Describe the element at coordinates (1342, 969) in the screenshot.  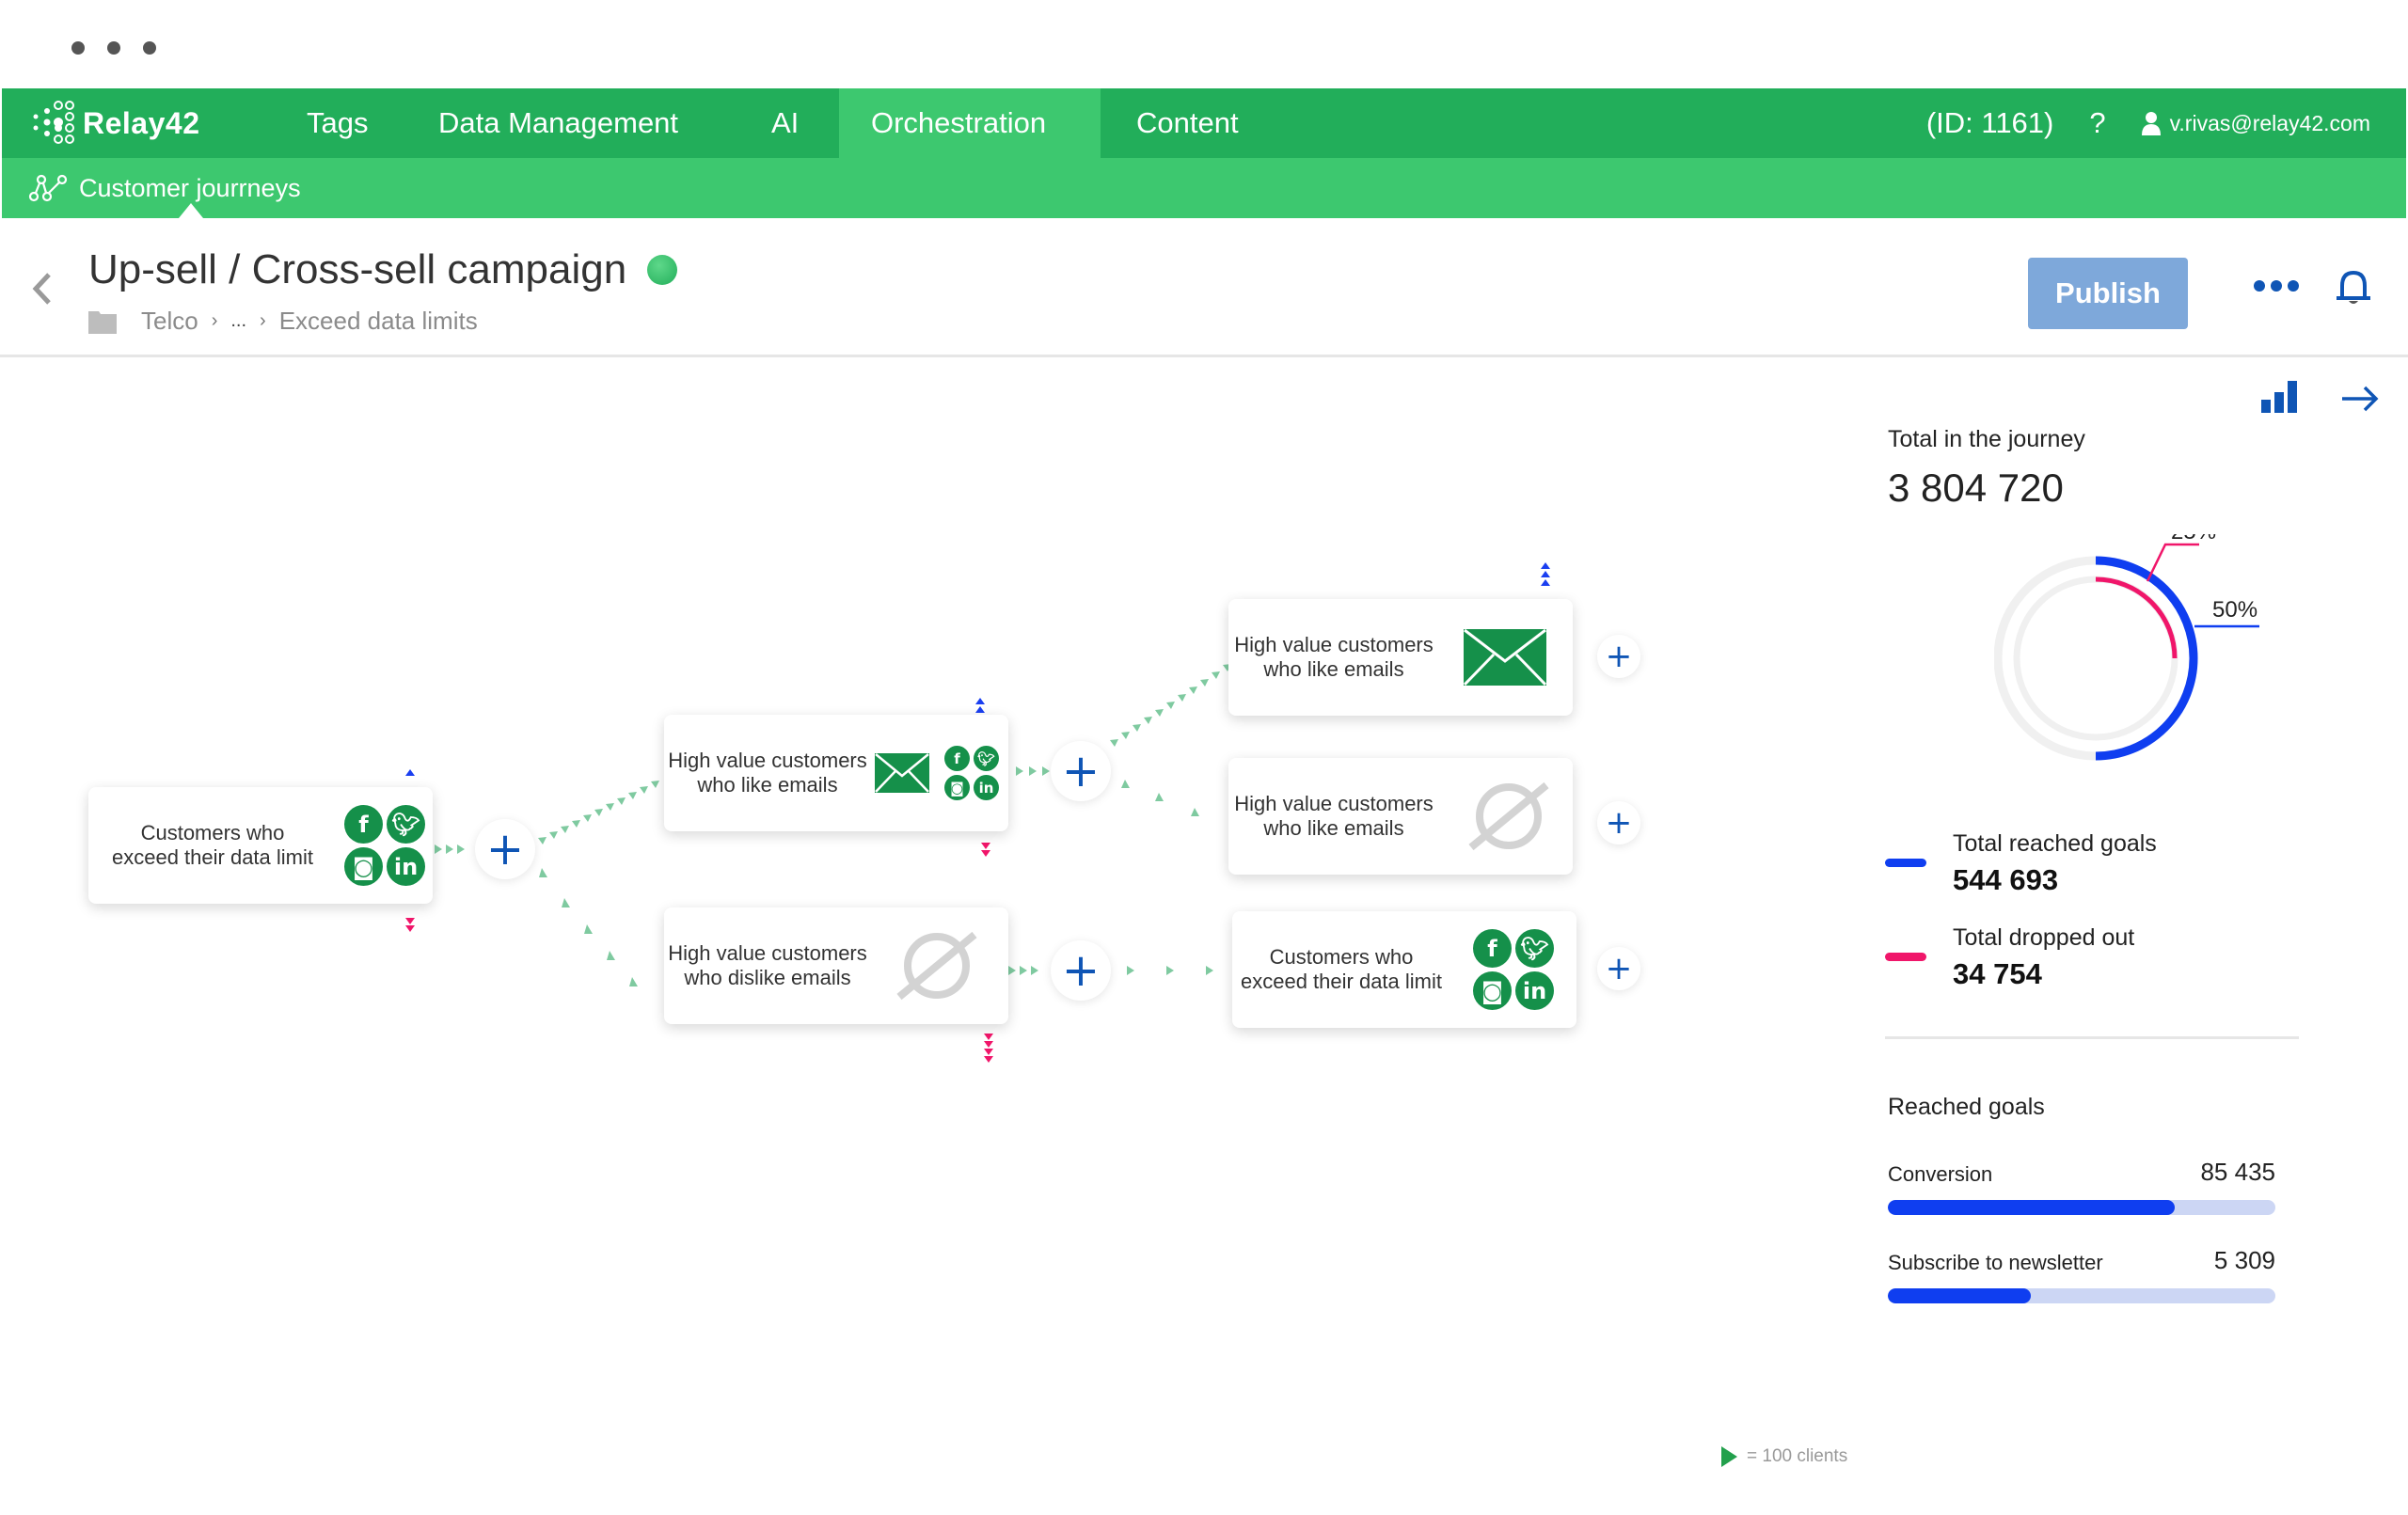
I see `node-label: Customers who exceed their data limit` at that location.